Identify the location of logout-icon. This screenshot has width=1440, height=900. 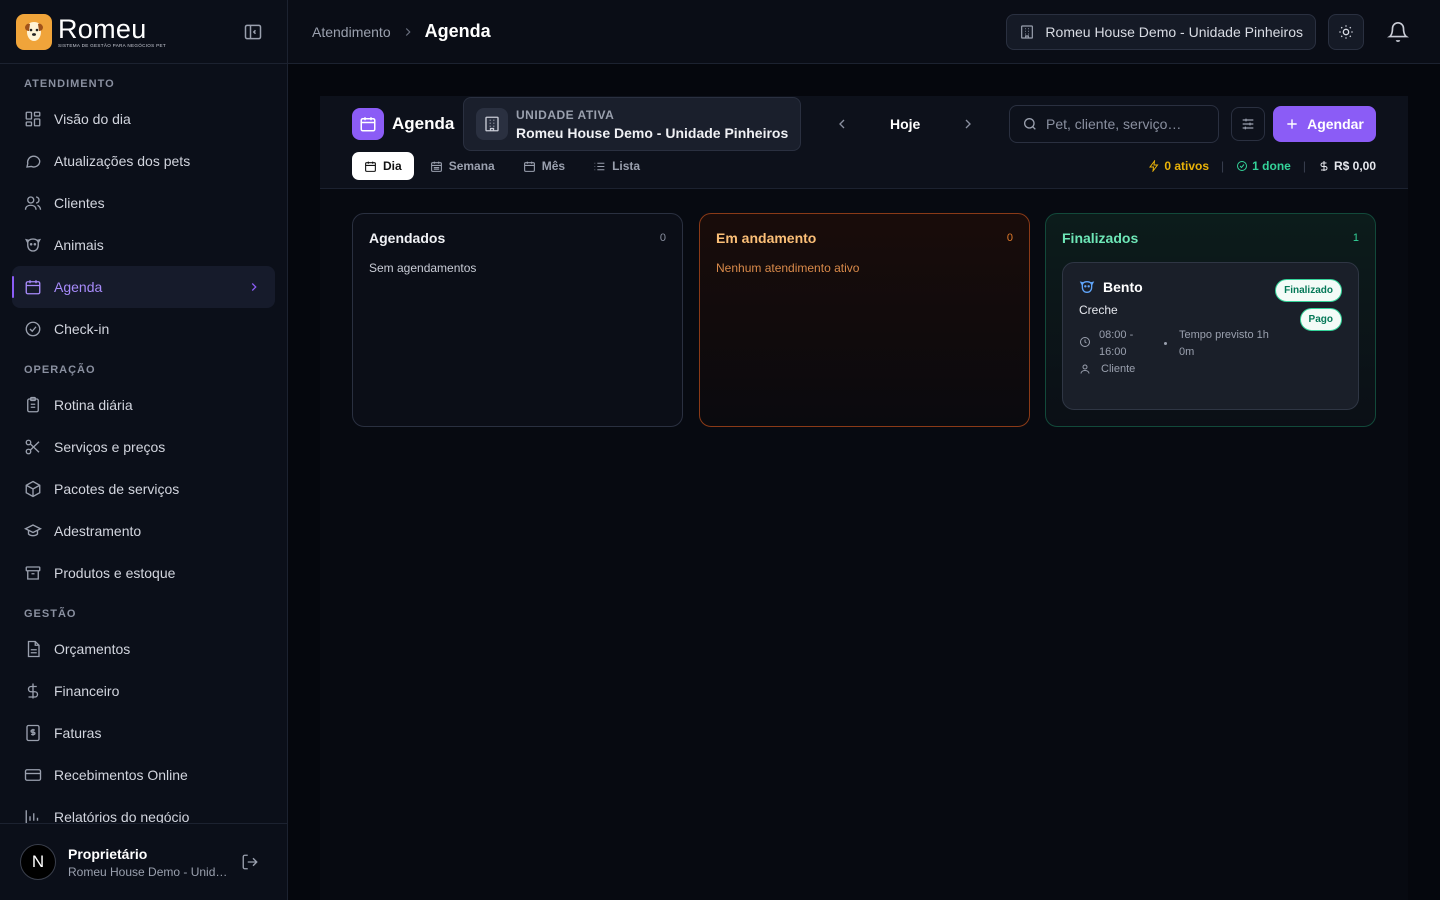
(250, 862).